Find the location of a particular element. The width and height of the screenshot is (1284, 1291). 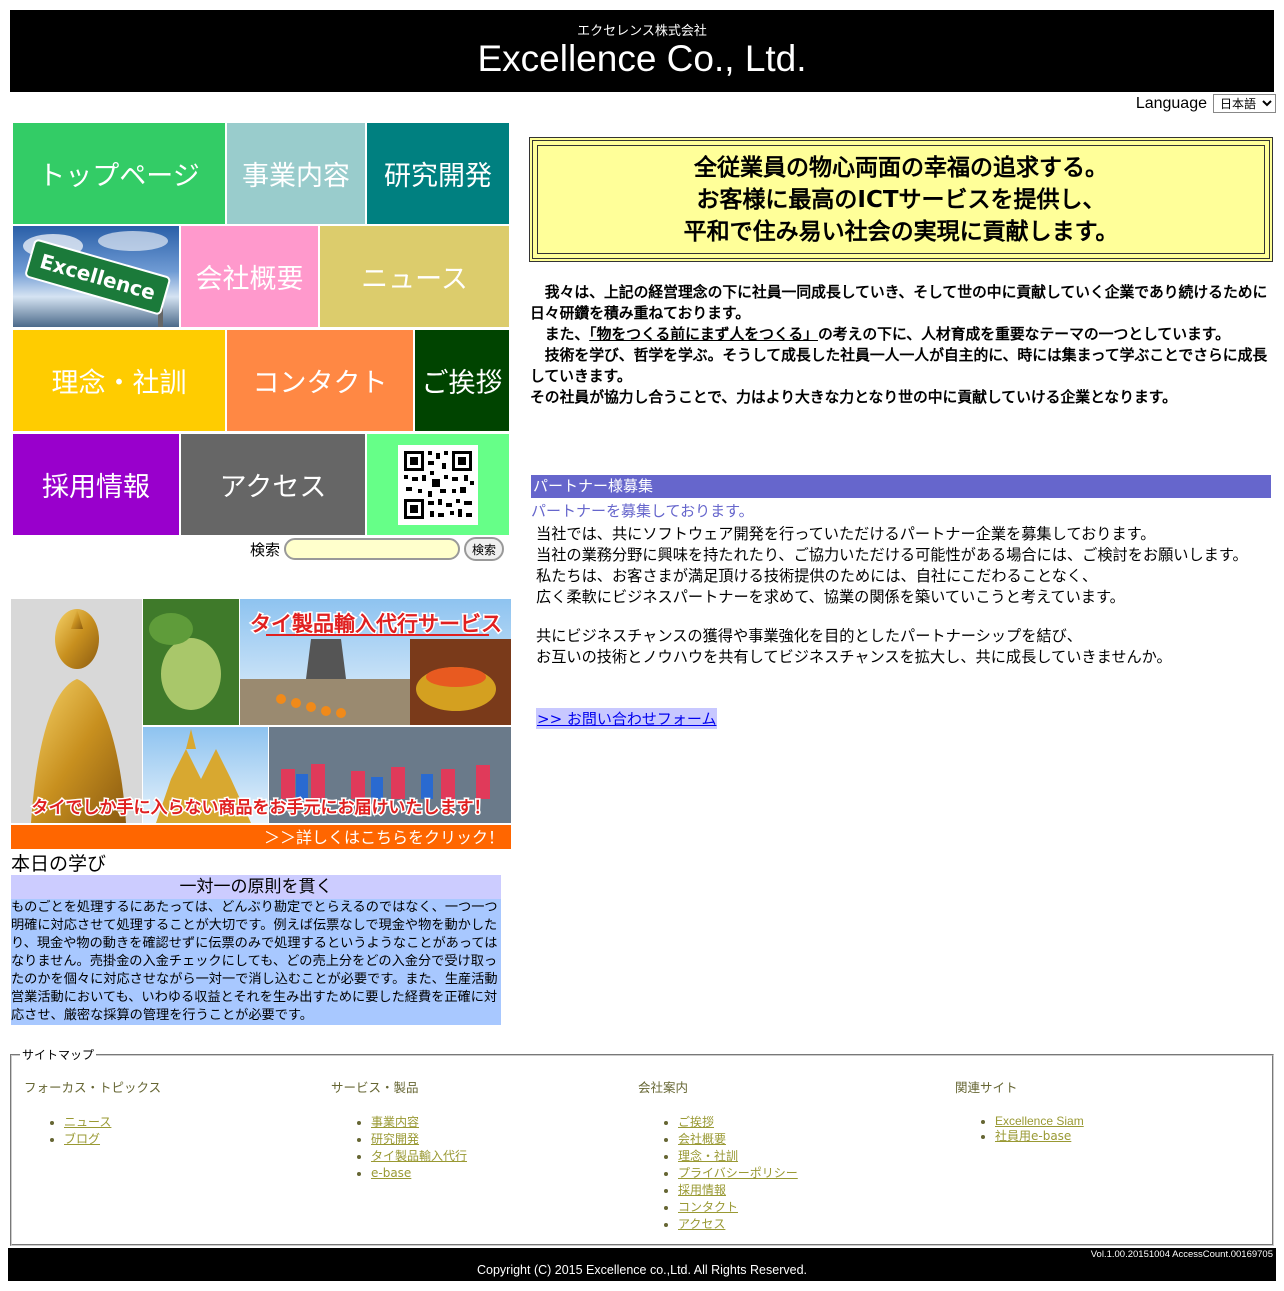

sitemap-link-access: アクセス is located at coordinates (701, 1224).